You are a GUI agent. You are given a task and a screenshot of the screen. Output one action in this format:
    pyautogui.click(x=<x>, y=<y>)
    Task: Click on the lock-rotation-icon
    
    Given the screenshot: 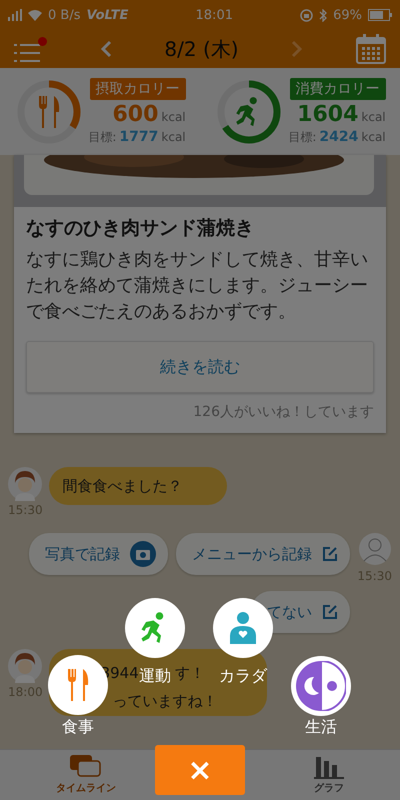 What is the action you would take?
    pyautogui.click(x=307, y=15)
    